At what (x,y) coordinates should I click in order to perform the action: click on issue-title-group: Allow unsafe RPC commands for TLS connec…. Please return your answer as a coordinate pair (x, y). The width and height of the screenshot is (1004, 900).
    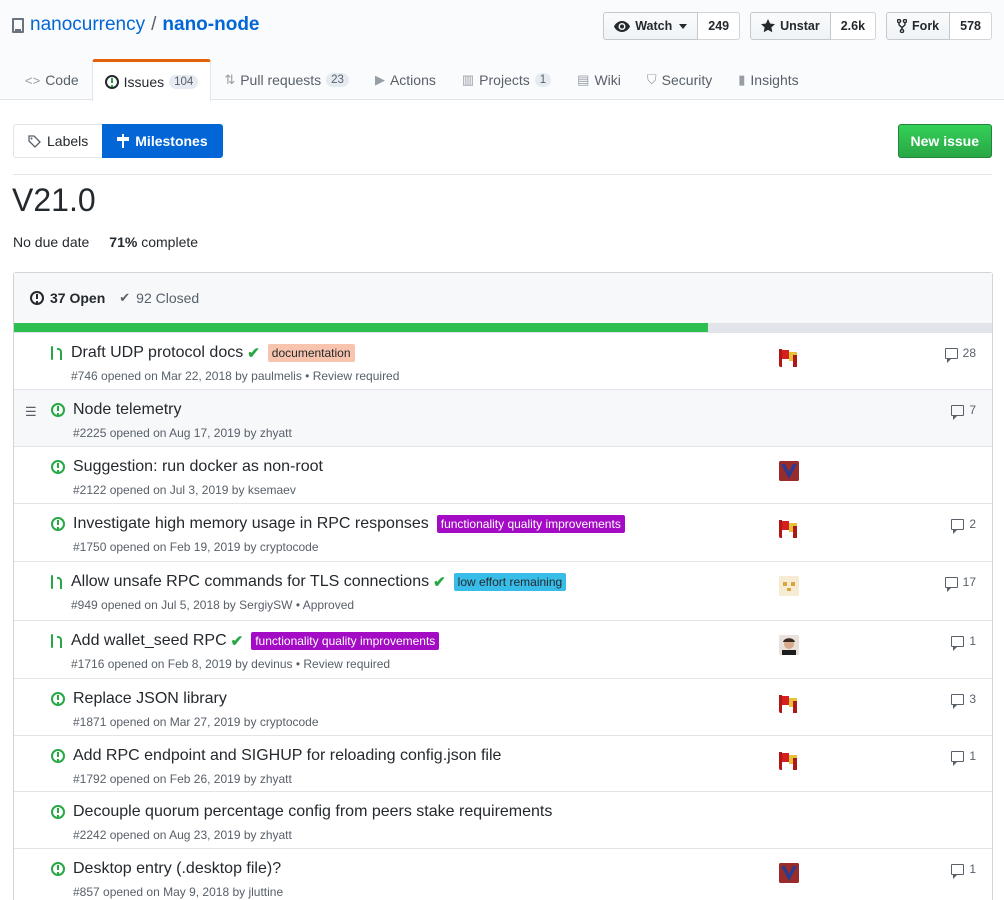
    Looking at the image, I should click on (319, 582).